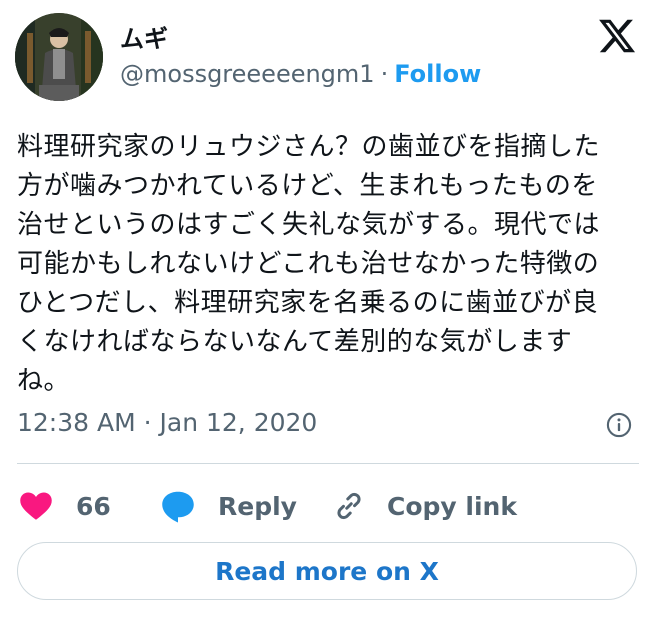 The image size is (652, 622). What do you see at coordinates (36, 506) in the screenshot?
I see `heart-icon` at bounding box center [36, 506].